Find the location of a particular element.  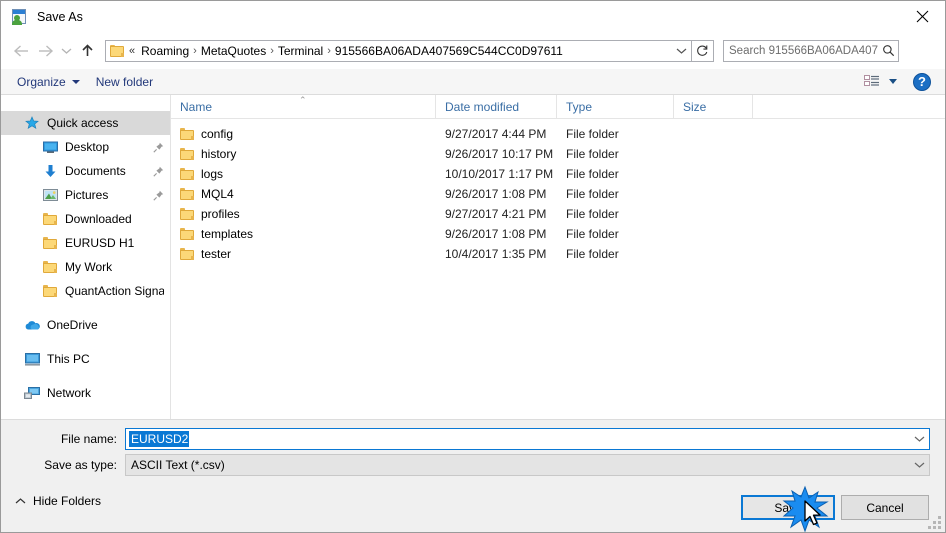

sidebar-item-pictures: Pictures is located at coordinates (85, 195).